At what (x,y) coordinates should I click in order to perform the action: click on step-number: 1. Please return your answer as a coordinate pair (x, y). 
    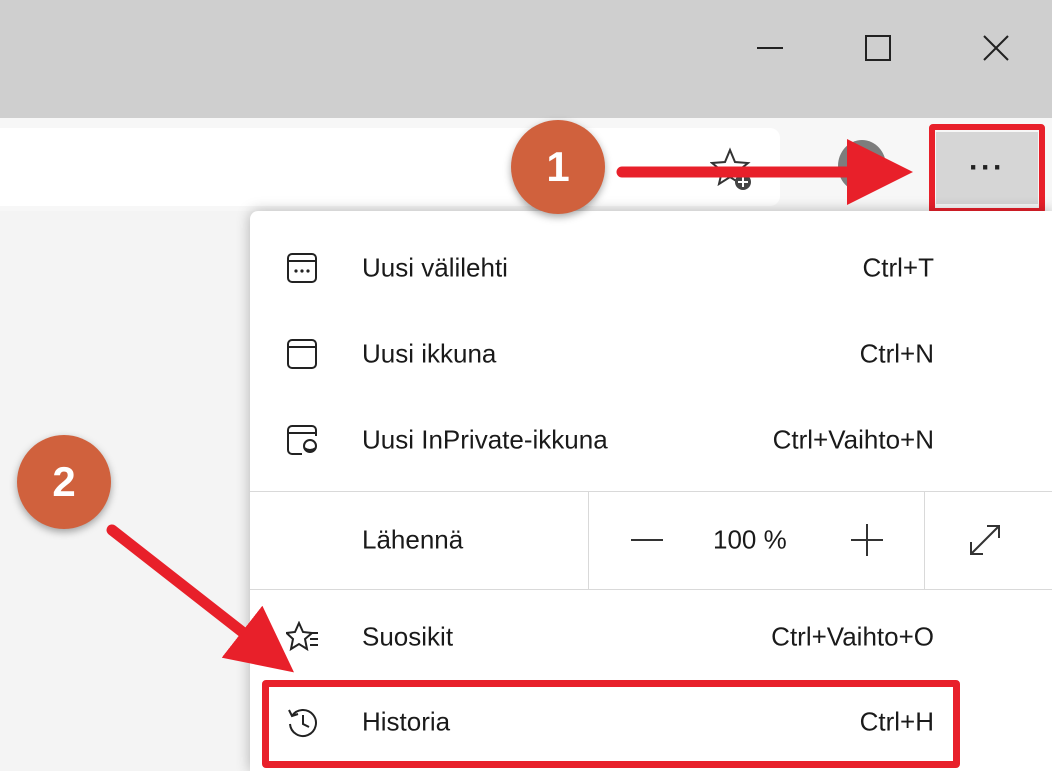
    Looking at the image, I should click on (558, 166).